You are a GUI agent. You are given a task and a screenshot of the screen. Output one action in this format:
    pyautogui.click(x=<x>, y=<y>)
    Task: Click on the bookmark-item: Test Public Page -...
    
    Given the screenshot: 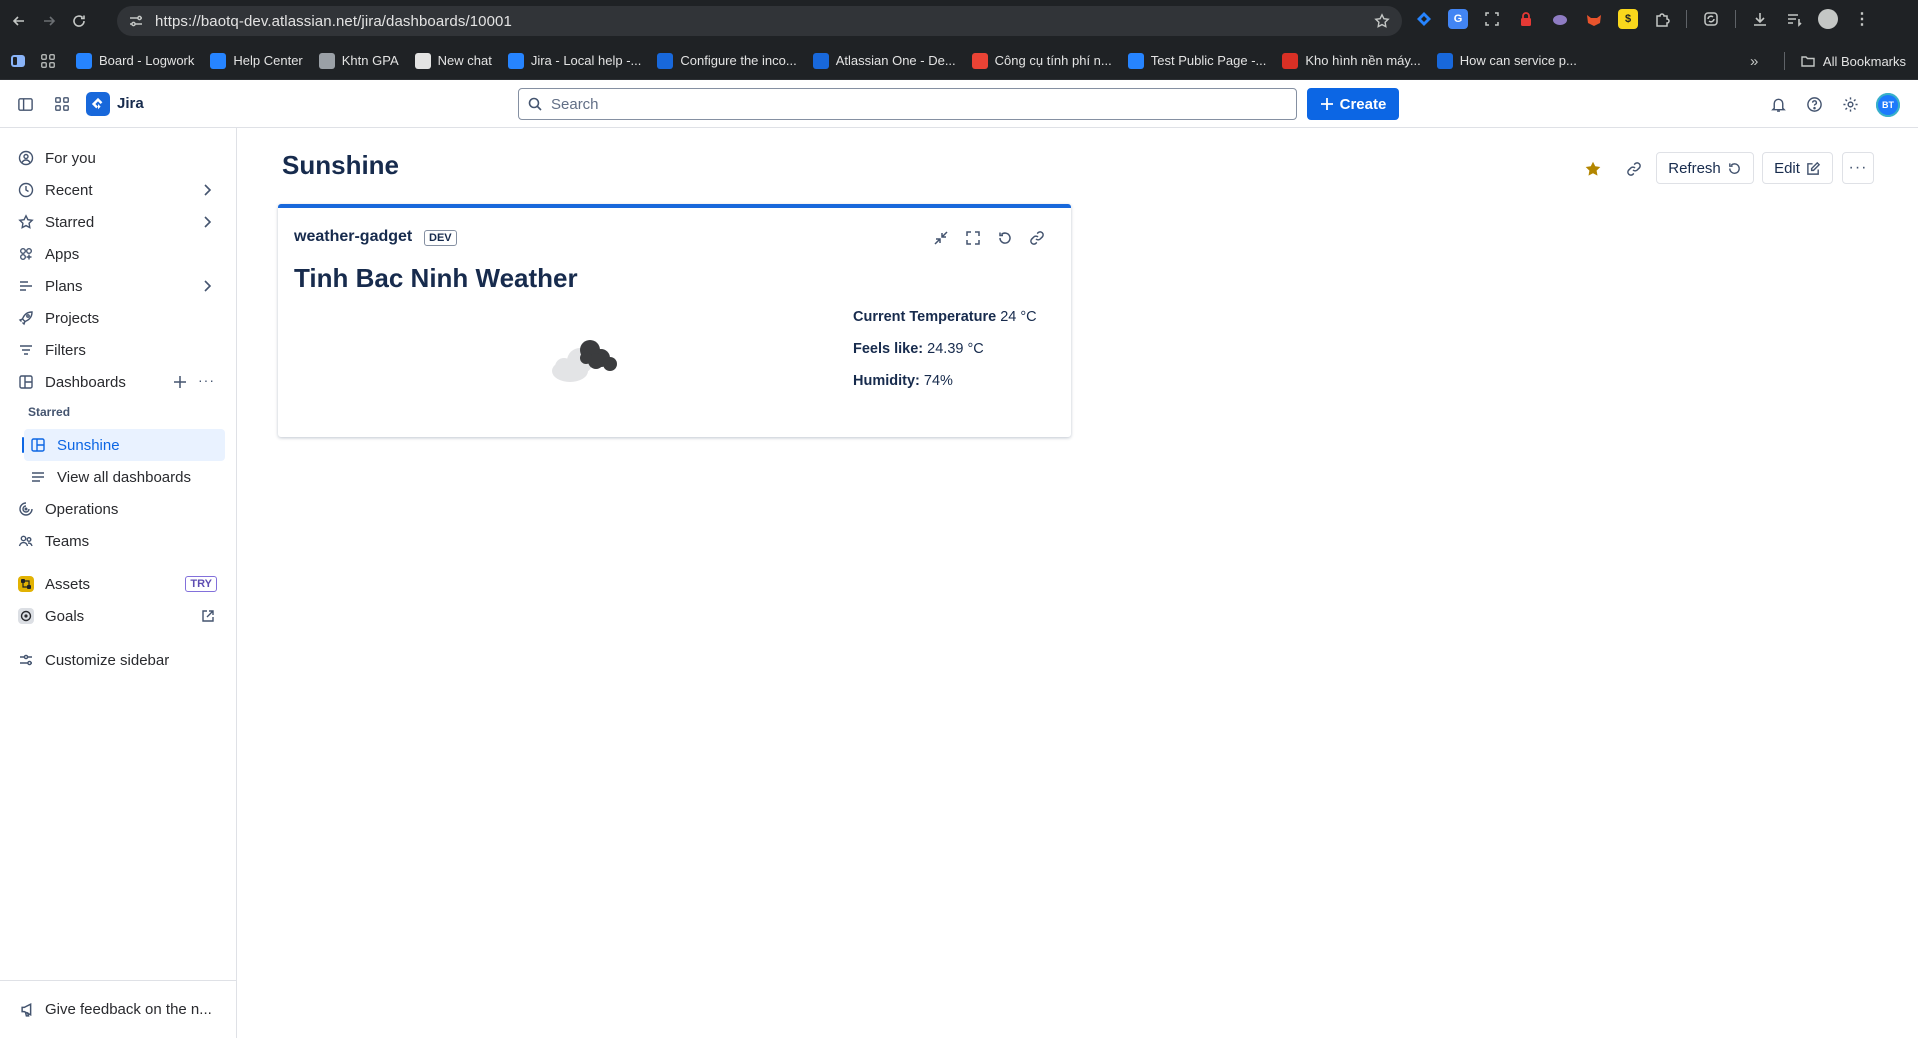 What is the action you would take?
    pyautogui.click(x=1197, y=61)
    